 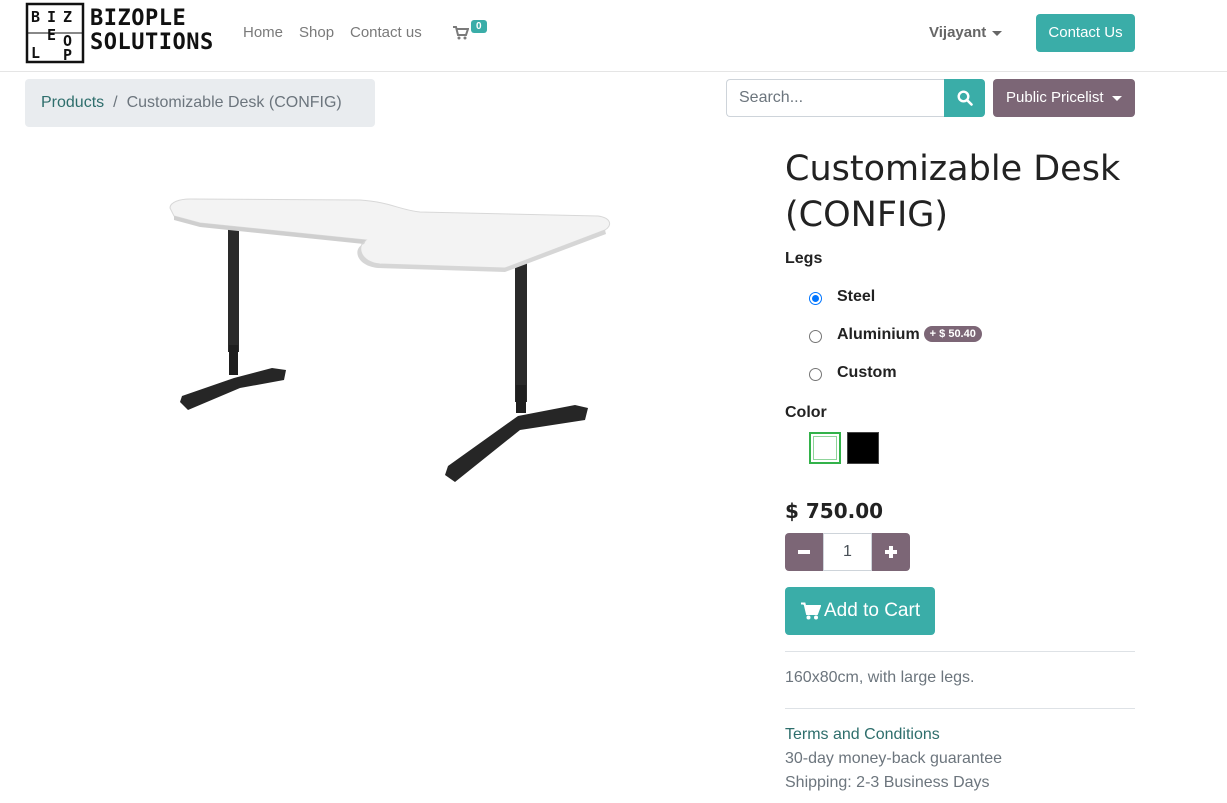 I want to click on pricelist-dropdown: Public Pricelist, so click(x=1064, y=98).